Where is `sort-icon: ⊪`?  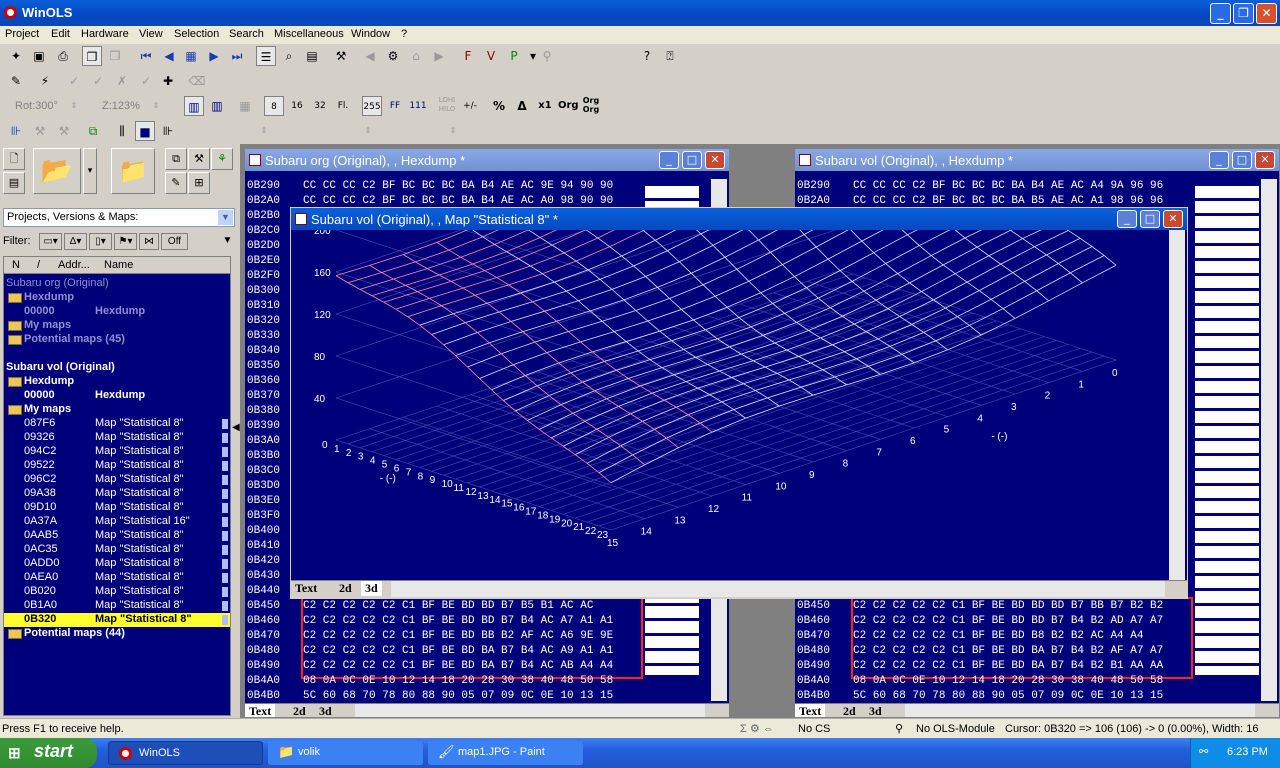
sort-icon: ⊪ is located at coordinates (16, 131).